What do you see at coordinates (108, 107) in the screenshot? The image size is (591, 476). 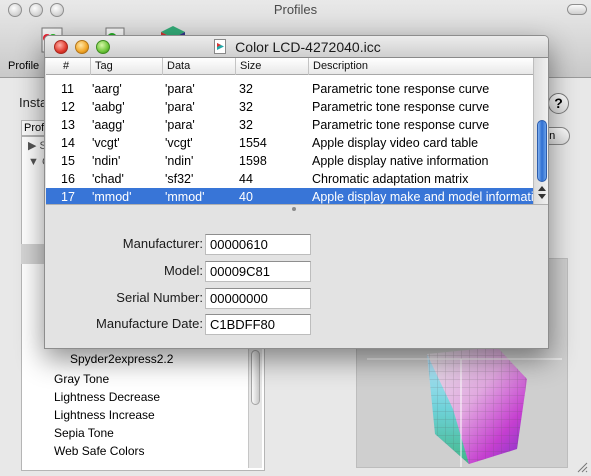 I see `cell-tag: 'aabg'` at bounding box center [108, 107].